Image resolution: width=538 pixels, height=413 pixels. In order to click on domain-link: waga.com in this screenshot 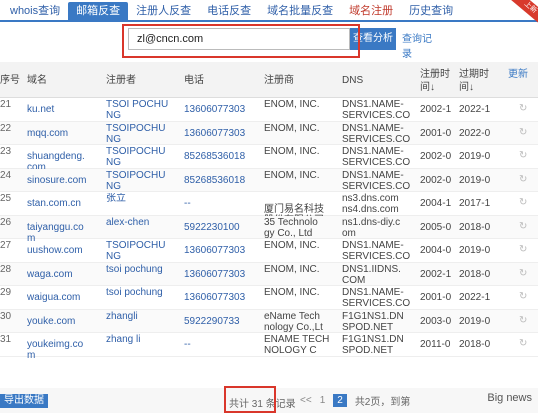, I will do `click(65, 274)`.